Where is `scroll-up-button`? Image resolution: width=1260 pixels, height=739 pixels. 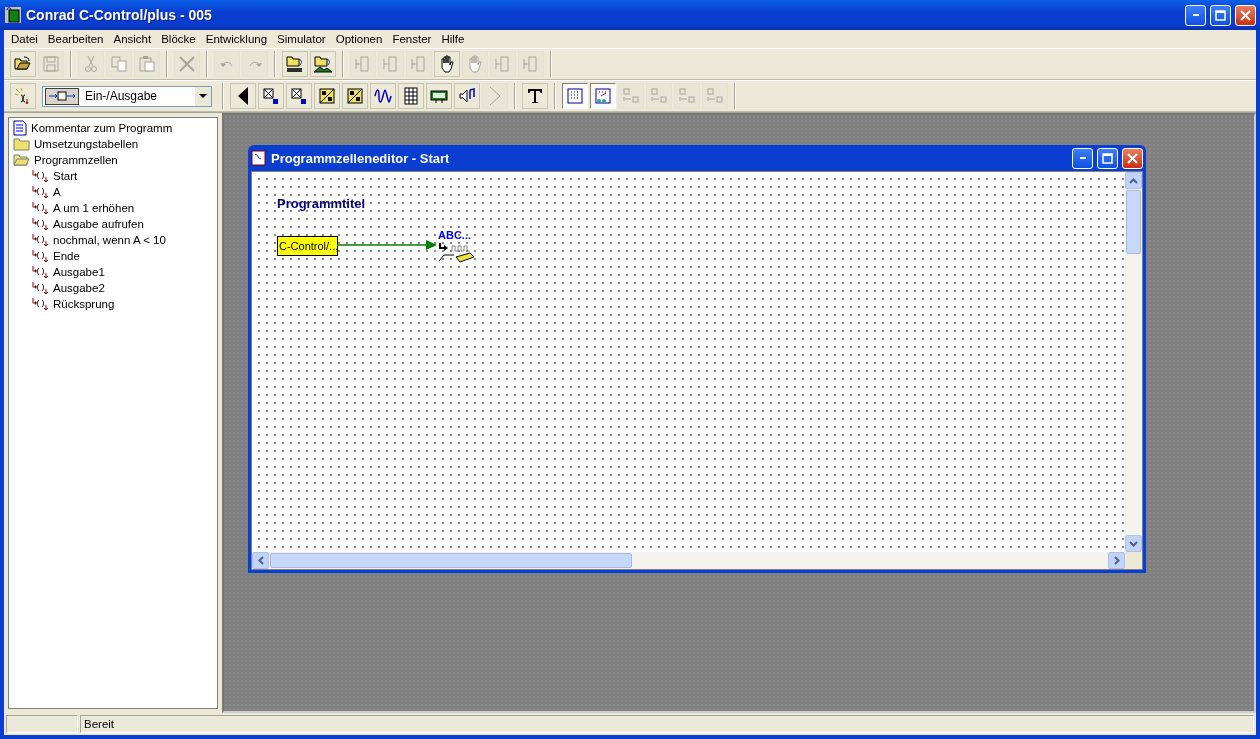 scroll-up-button is located at coordinates (1133, 180).